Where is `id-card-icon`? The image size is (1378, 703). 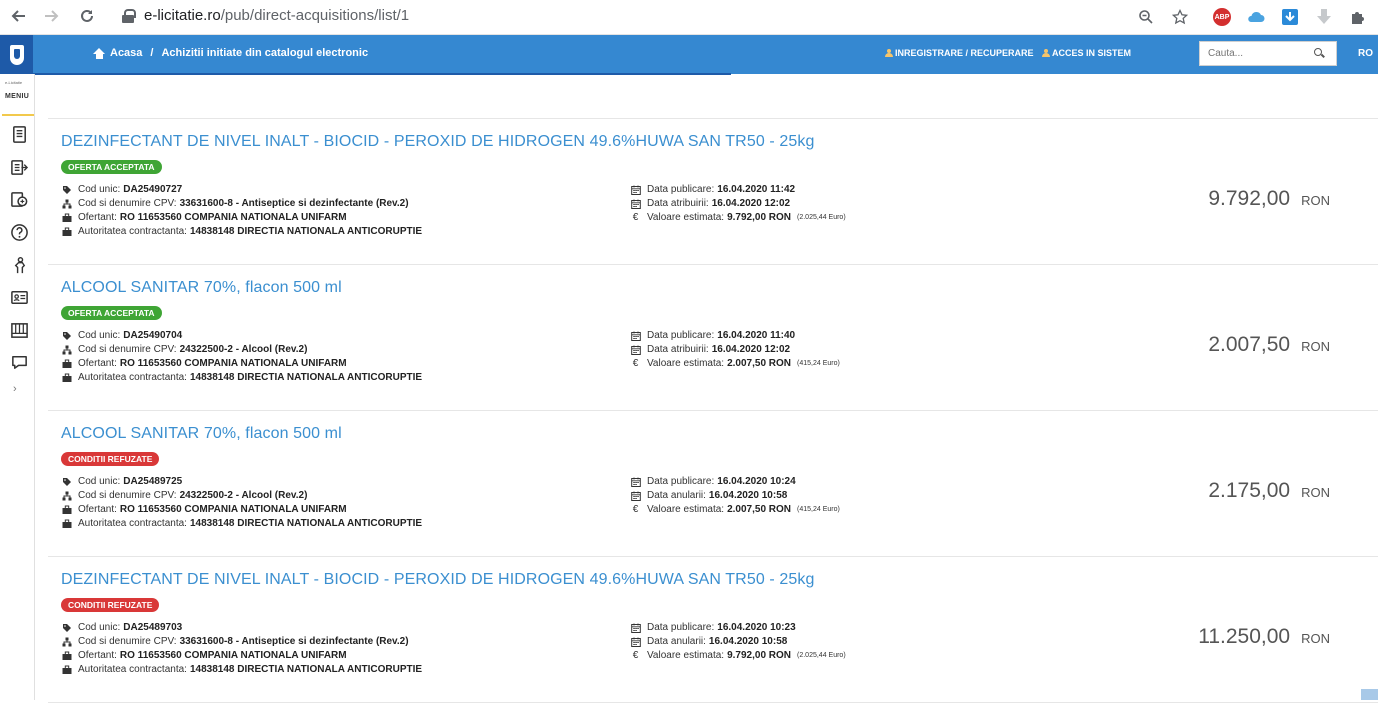 id-card-icon is located at coordinates (19, 297).